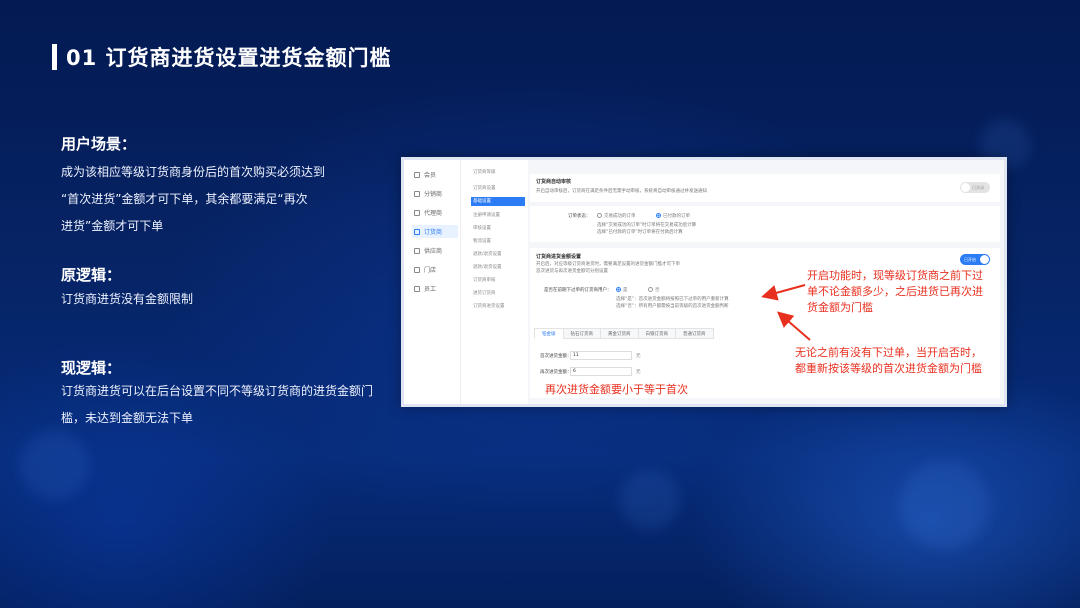 This screenshot has width=1080, height=608. Describe the element at coordinates (417, 193) in the screenshot. I see `distributor-icon` at that location.